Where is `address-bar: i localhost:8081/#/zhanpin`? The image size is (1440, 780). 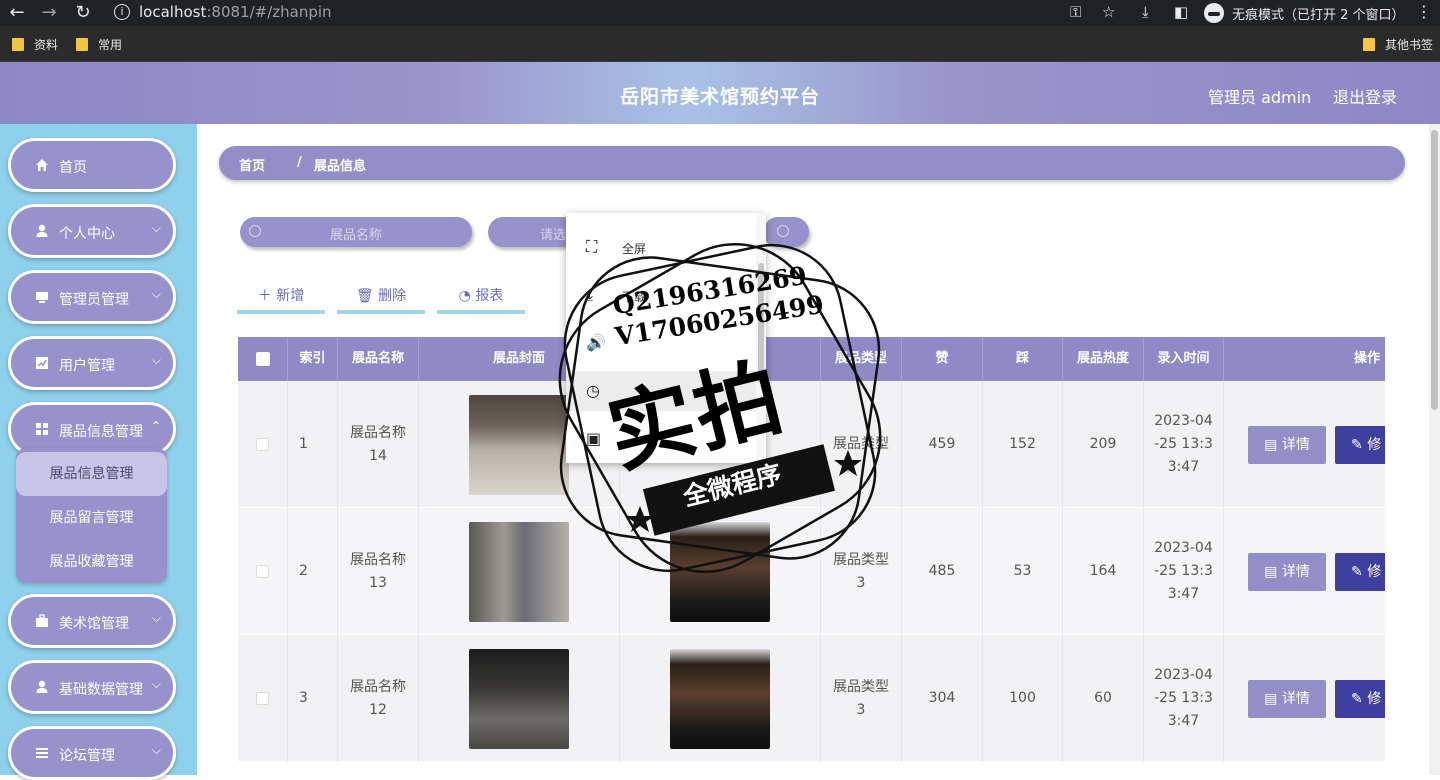 address-bar: i localhost:8081/#/zhanpin is located at coordinates (617, 13).